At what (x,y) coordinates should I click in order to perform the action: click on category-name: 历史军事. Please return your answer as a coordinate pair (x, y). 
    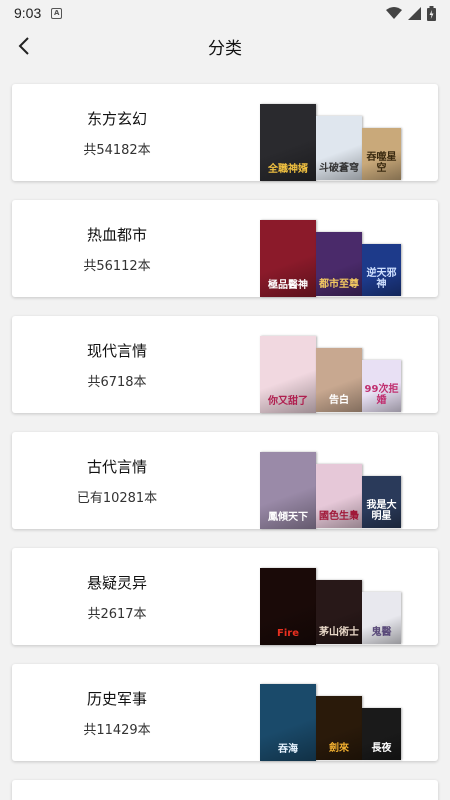
    Looking at the image, I should click on (116, 699).